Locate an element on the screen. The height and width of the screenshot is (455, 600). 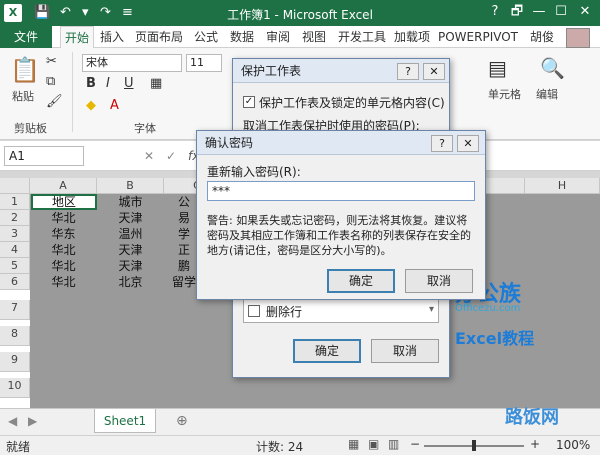
tab-formulas: 公式 is located at coordinates (206, 37).